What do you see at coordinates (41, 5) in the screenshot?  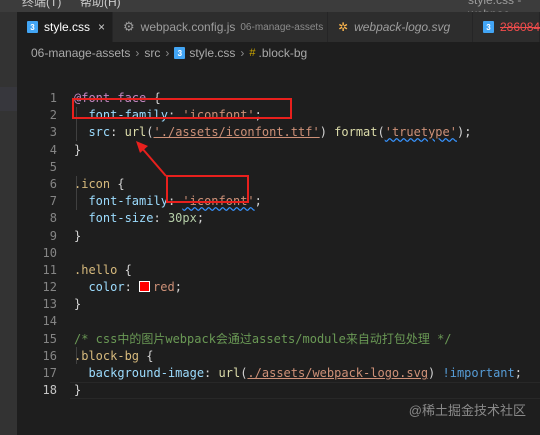 I see `menu-item-terminal: 终端(T)` at bounding box center [41, 5].